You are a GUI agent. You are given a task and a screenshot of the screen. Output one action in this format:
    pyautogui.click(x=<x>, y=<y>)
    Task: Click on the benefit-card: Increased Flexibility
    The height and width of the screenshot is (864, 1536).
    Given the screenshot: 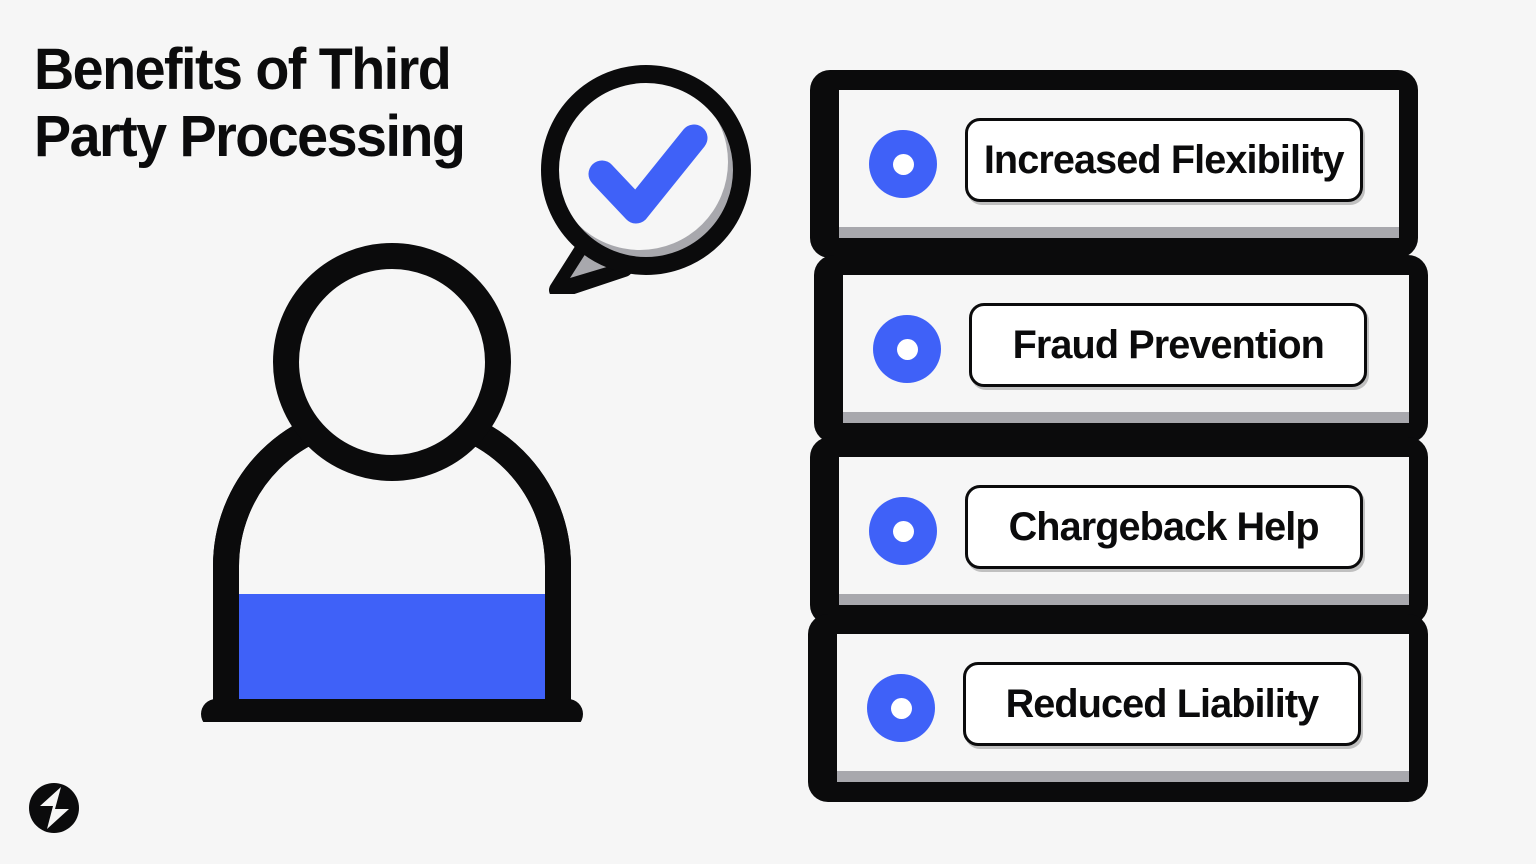 What is the action you would take?
    pyautogui.click(x=1114, y=164)
    